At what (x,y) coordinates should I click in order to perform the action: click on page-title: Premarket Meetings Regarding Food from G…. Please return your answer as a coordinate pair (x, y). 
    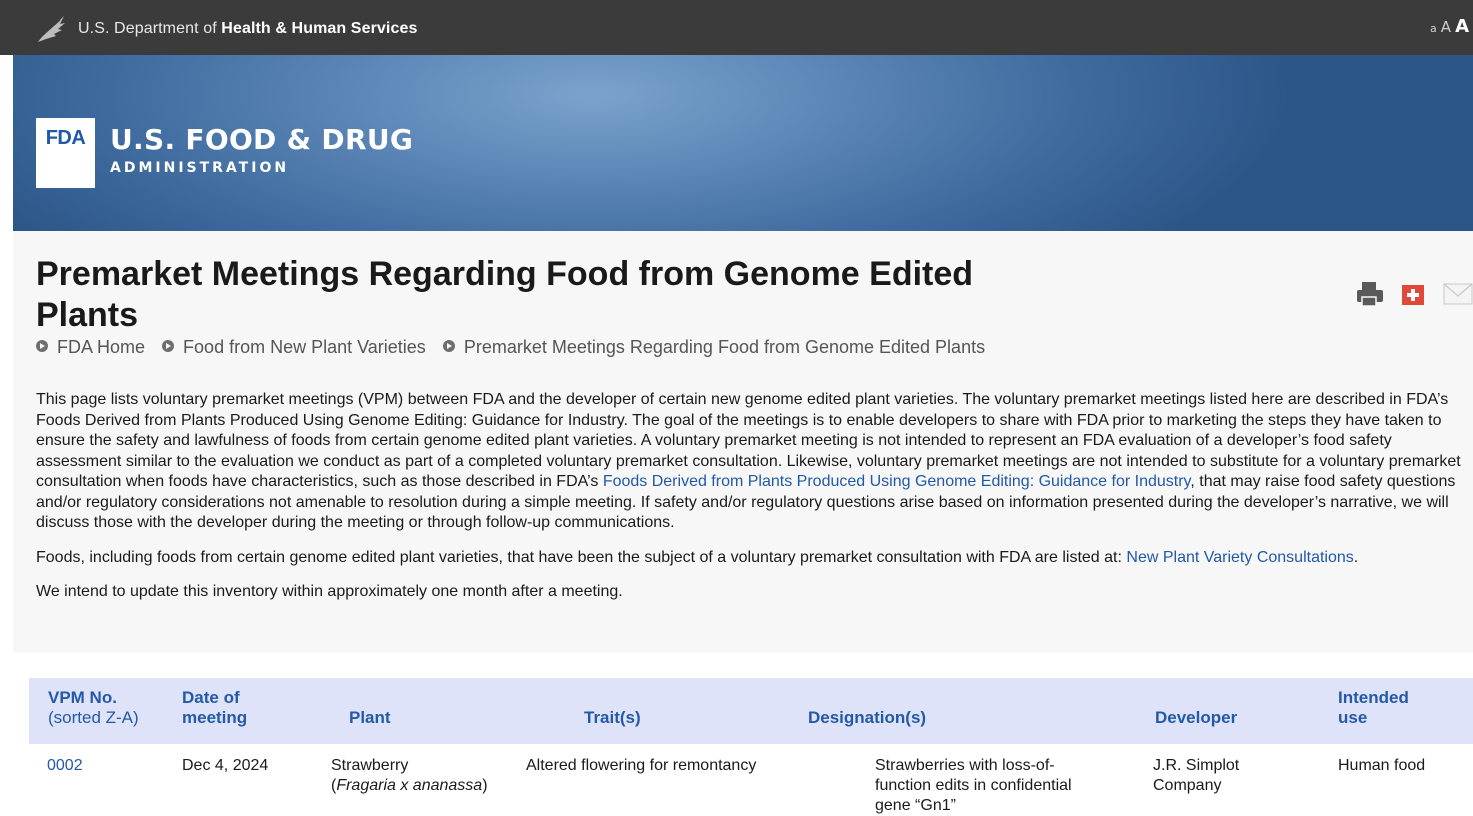
    Looking at the image, I should click on (505, 294).